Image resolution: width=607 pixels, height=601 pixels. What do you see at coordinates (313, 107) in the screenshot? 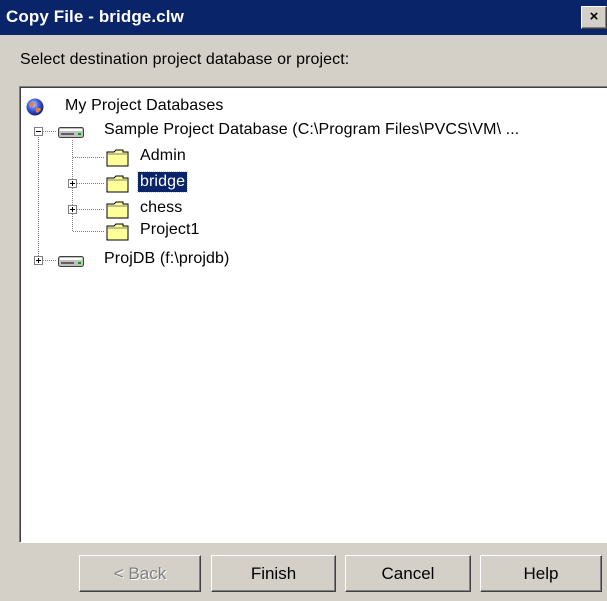
I see `tree-root-my-project-databases: My Project Databases` at bounding box center [313, 107].